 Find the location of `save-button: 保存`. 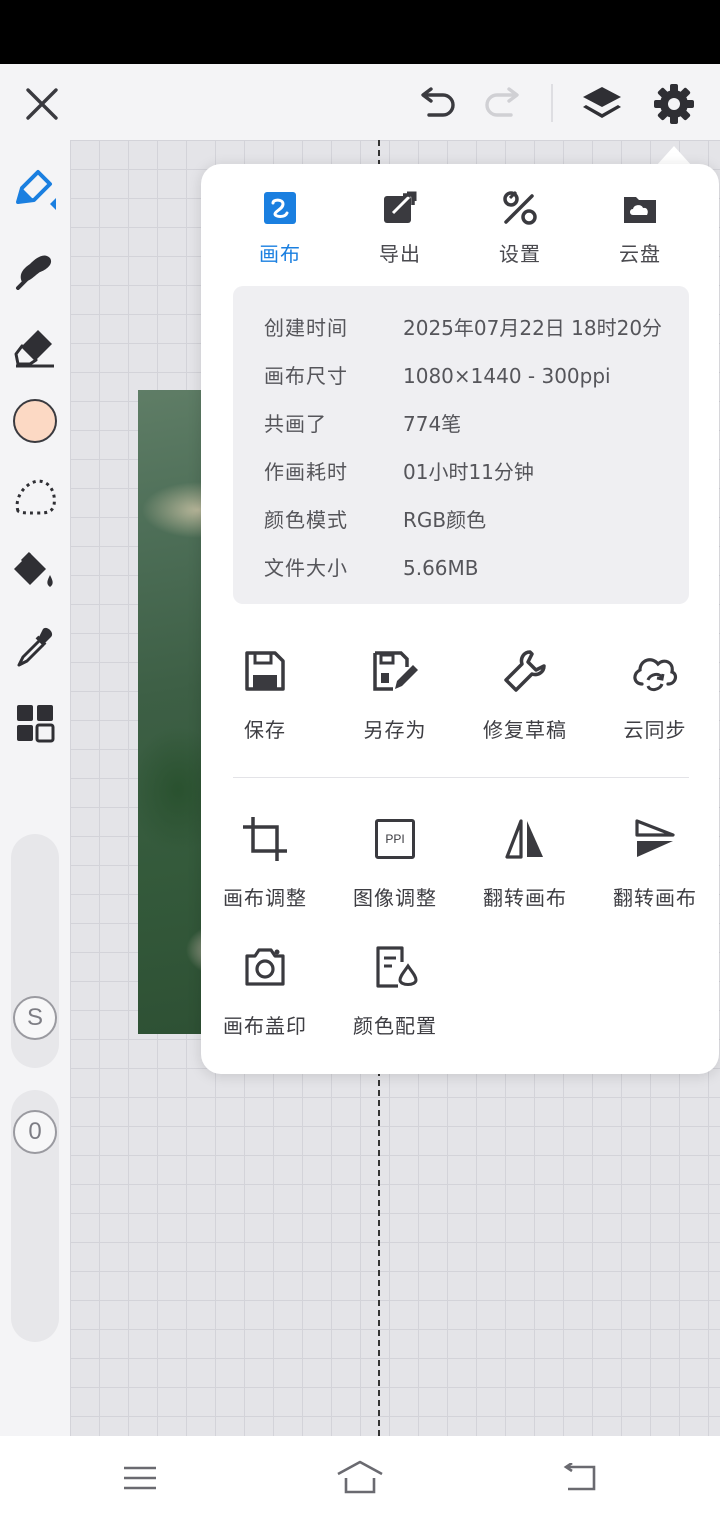

save-button: 保存 is located at coordinates (265, 694).